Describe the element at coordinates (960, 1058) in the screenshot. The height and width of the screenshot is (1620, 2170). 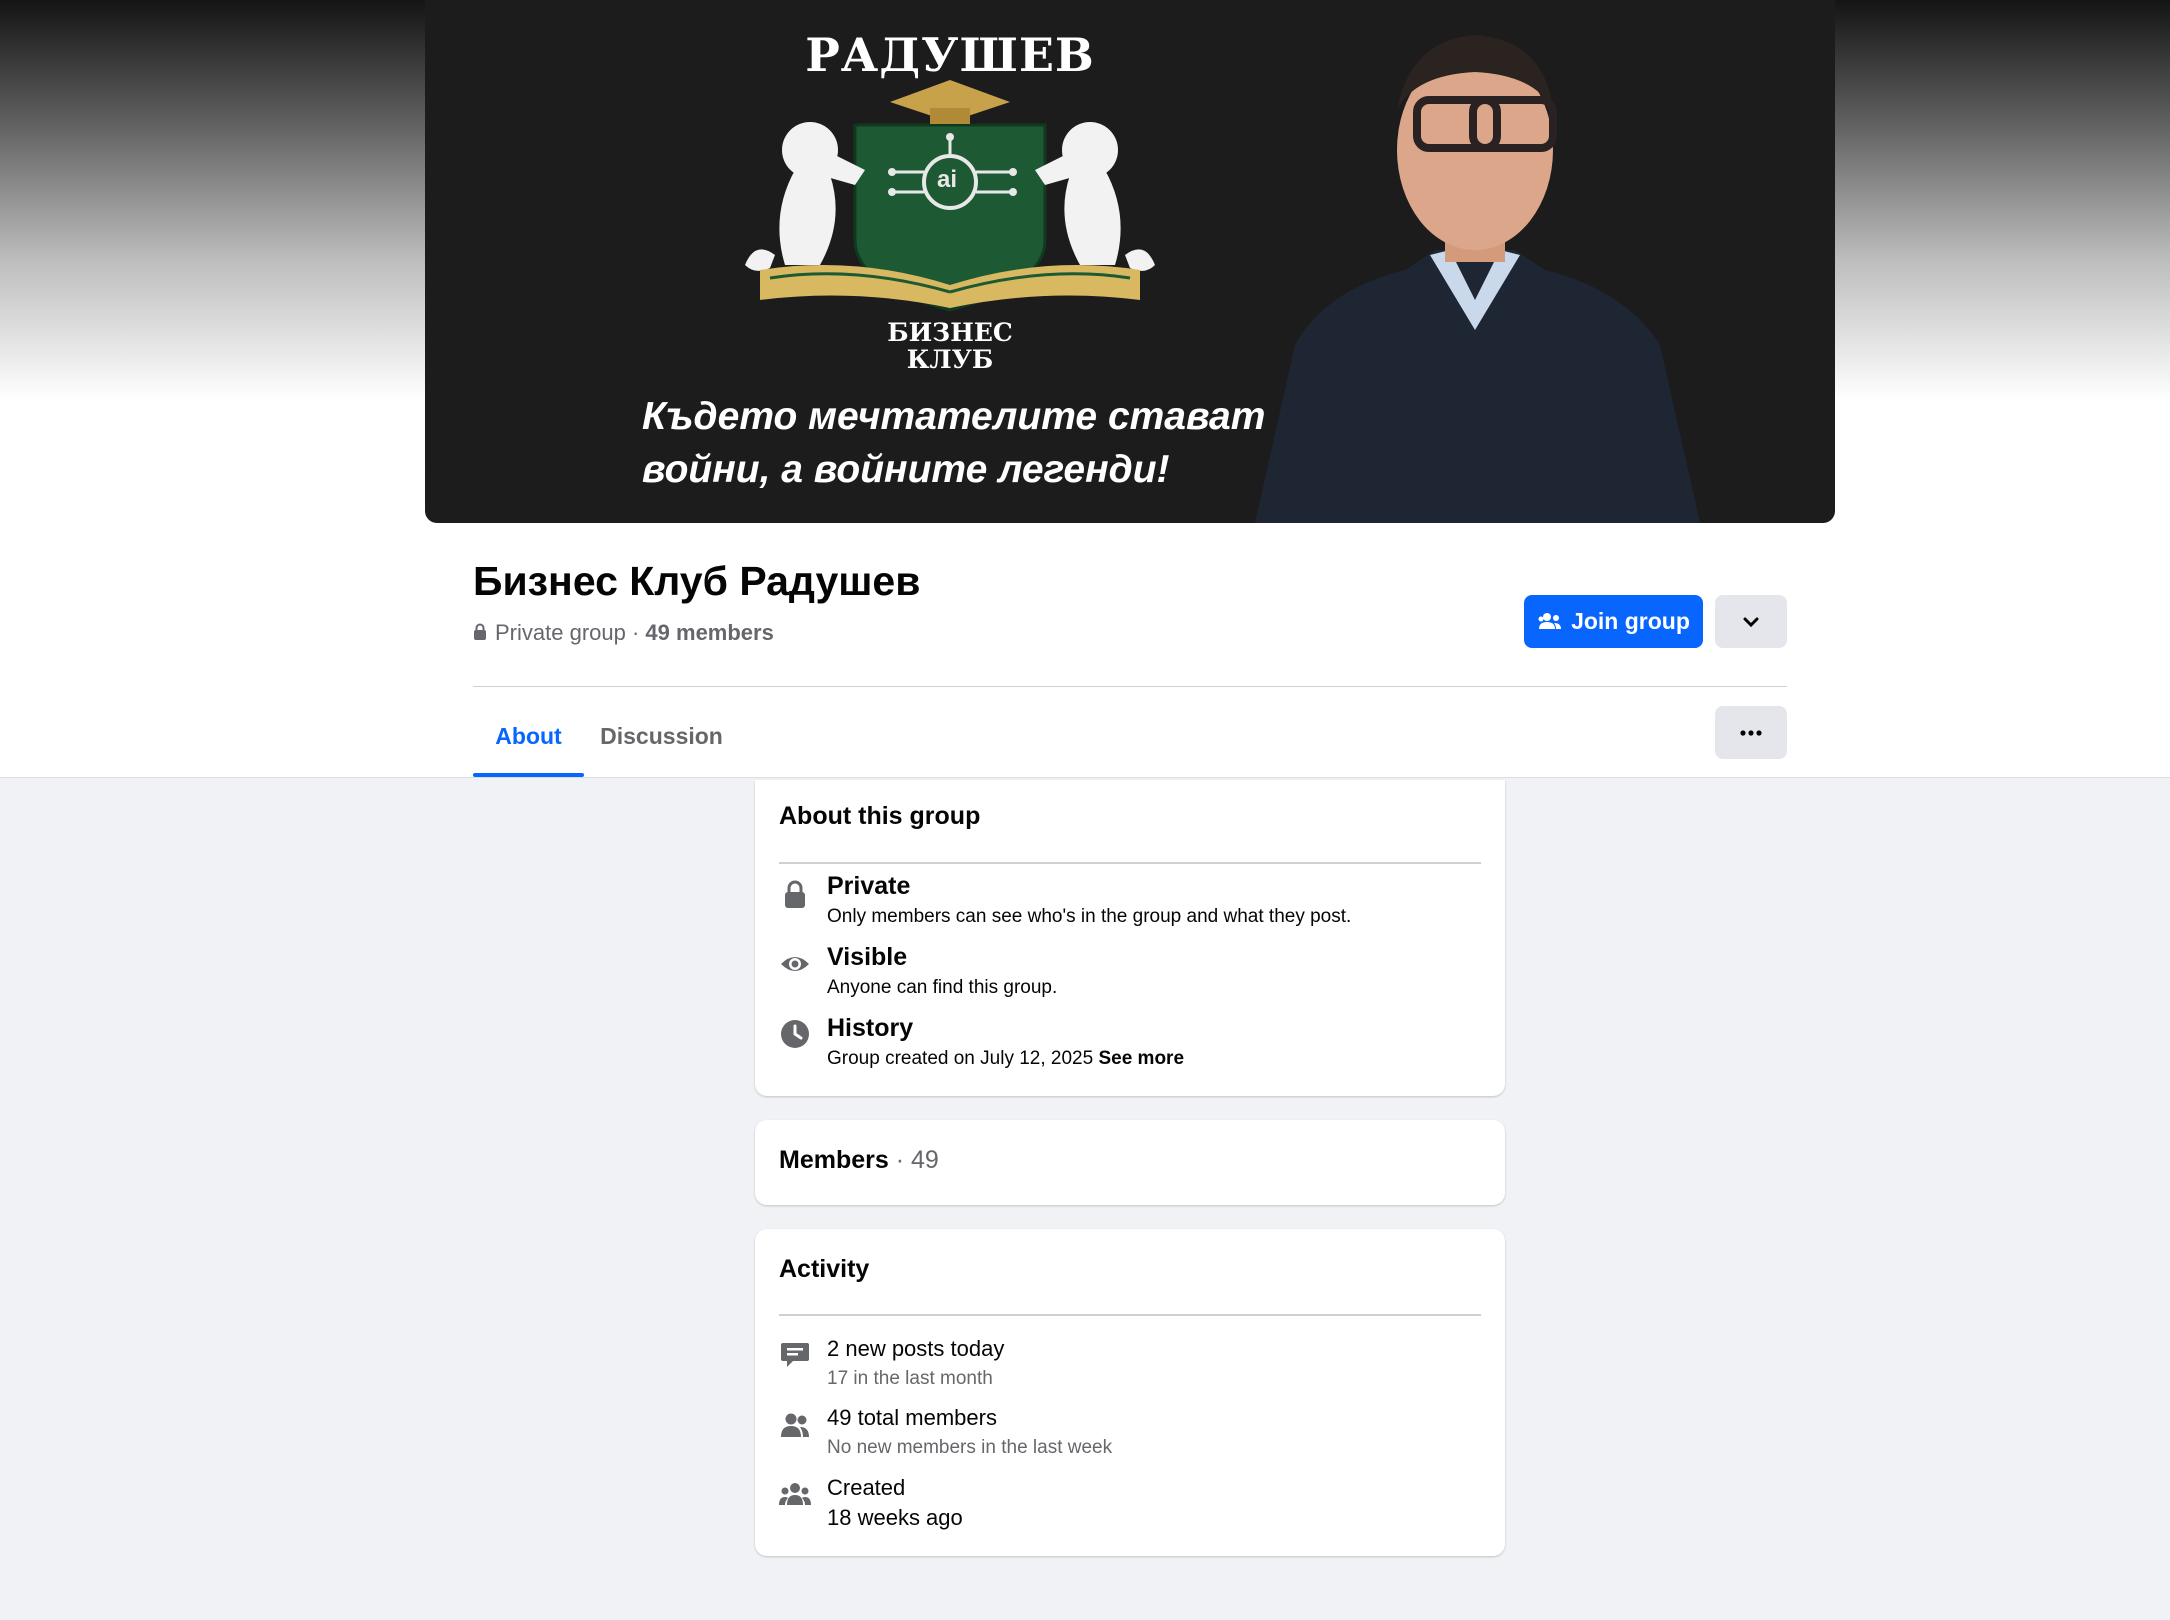
I see `history-text: Group created on July 12, 2025` at that location.